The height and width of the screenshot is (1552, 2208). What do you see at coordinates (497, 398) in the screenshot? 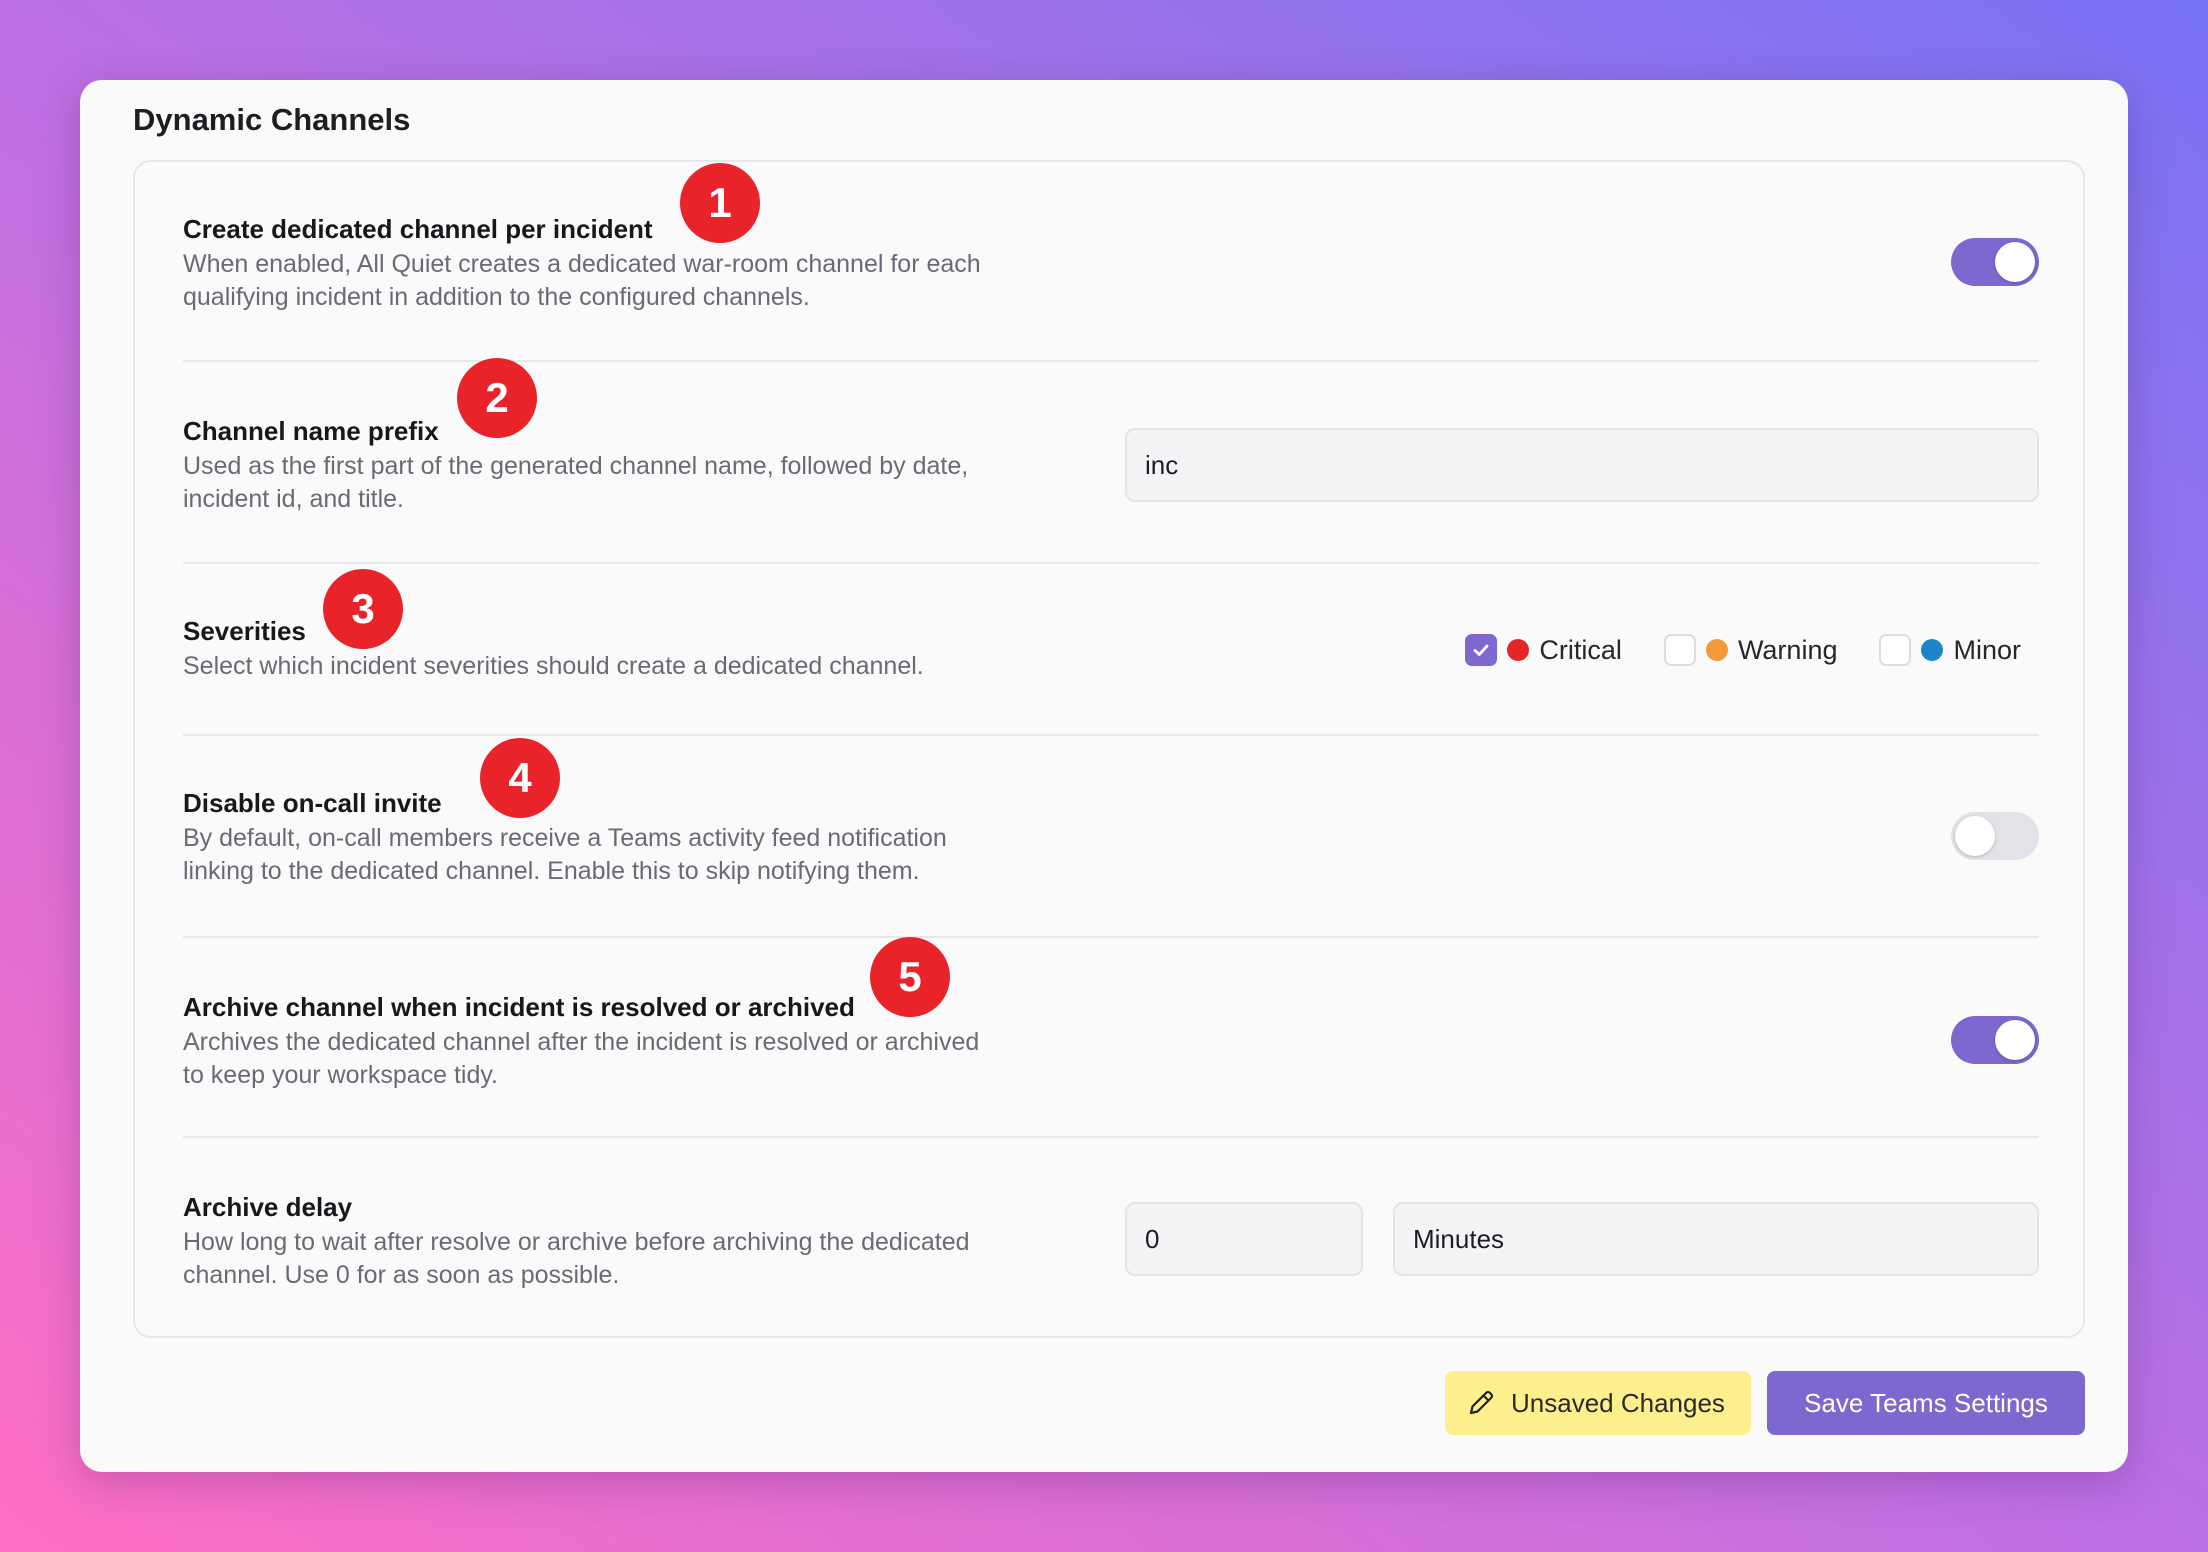
I see `annotation-badge-2: 2` at bounding box center [497, 398].